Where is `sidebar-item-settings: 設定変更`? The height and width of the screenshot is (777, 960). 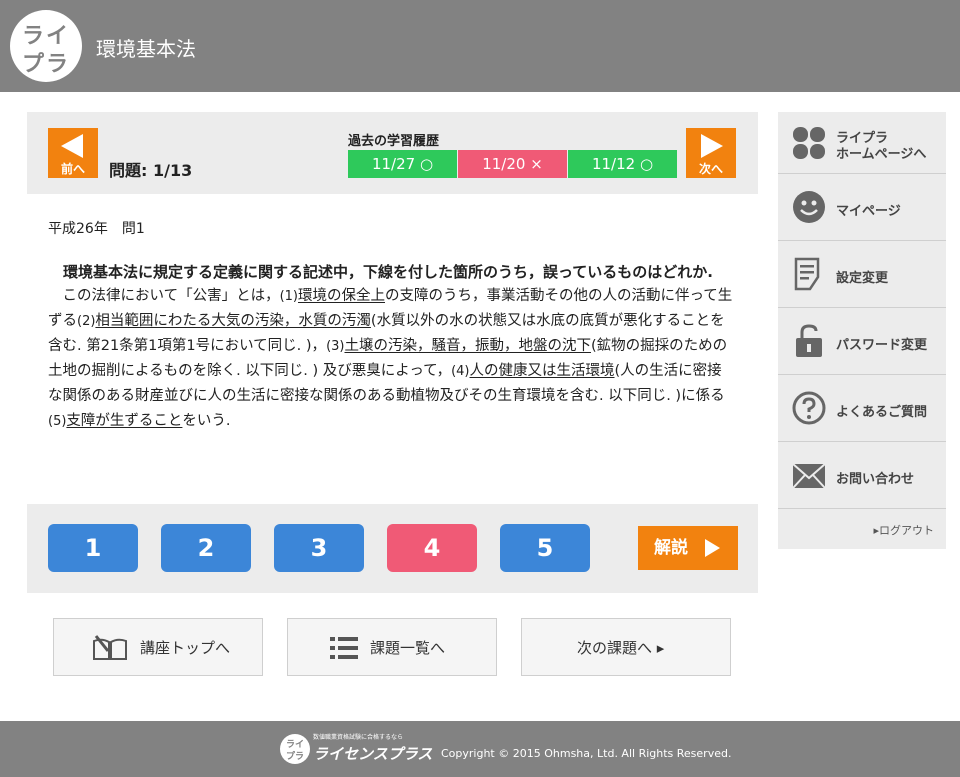
sidebar-item-settings: 設定変更 is located at coordinates (862, 274).